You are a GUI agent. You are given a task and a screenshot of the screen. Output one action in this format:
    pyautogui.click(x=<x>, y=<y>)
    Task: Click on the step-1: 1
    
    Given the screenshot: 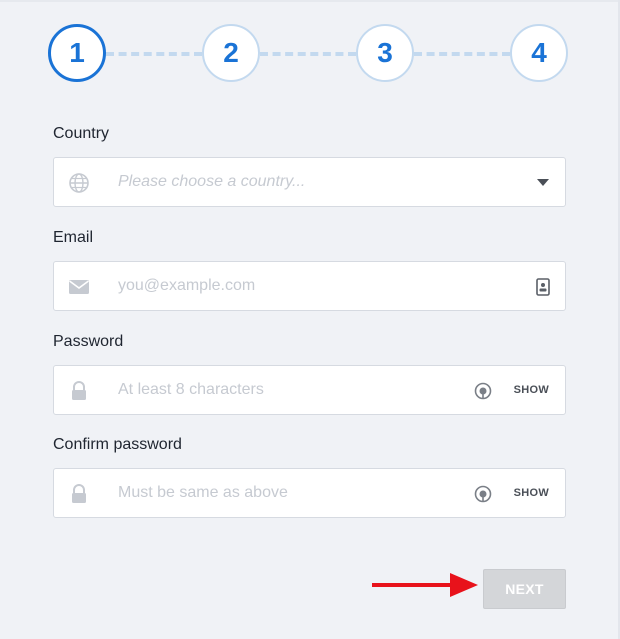 What is the action you would take?
    pyautogui.click(x=77, y=53)
    